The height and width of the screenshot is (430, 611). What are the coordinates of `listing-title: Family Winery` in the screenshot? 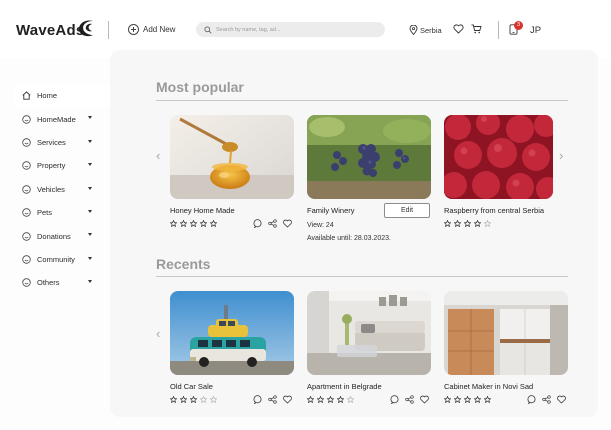 It's located at (331, 210).